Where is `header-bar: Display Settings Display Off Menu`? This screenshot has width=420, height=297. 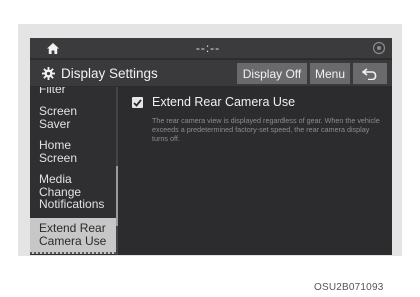
header-bar: Display Settings Display Off Menu is located at coordinates (211, 73).